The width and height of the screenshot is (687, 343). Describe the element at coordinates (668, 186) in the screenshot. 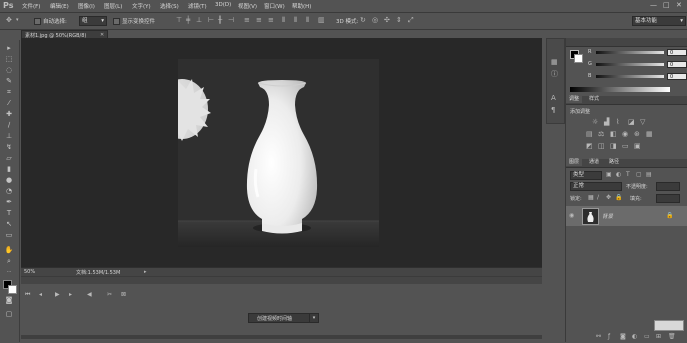

I see `opacity-field` at that location.